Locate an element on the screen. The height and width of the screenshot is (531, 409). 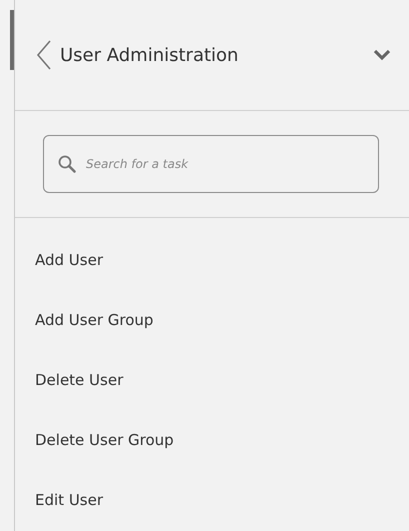
search-icon is located at coordinates (67, 164).